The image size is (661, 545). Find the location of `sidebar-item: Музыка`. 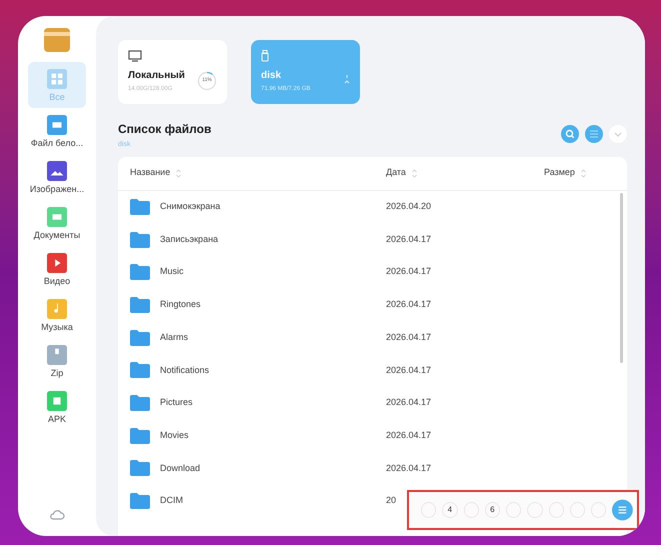

sidebar-item: Музыка is located at coordinates (57, 315).